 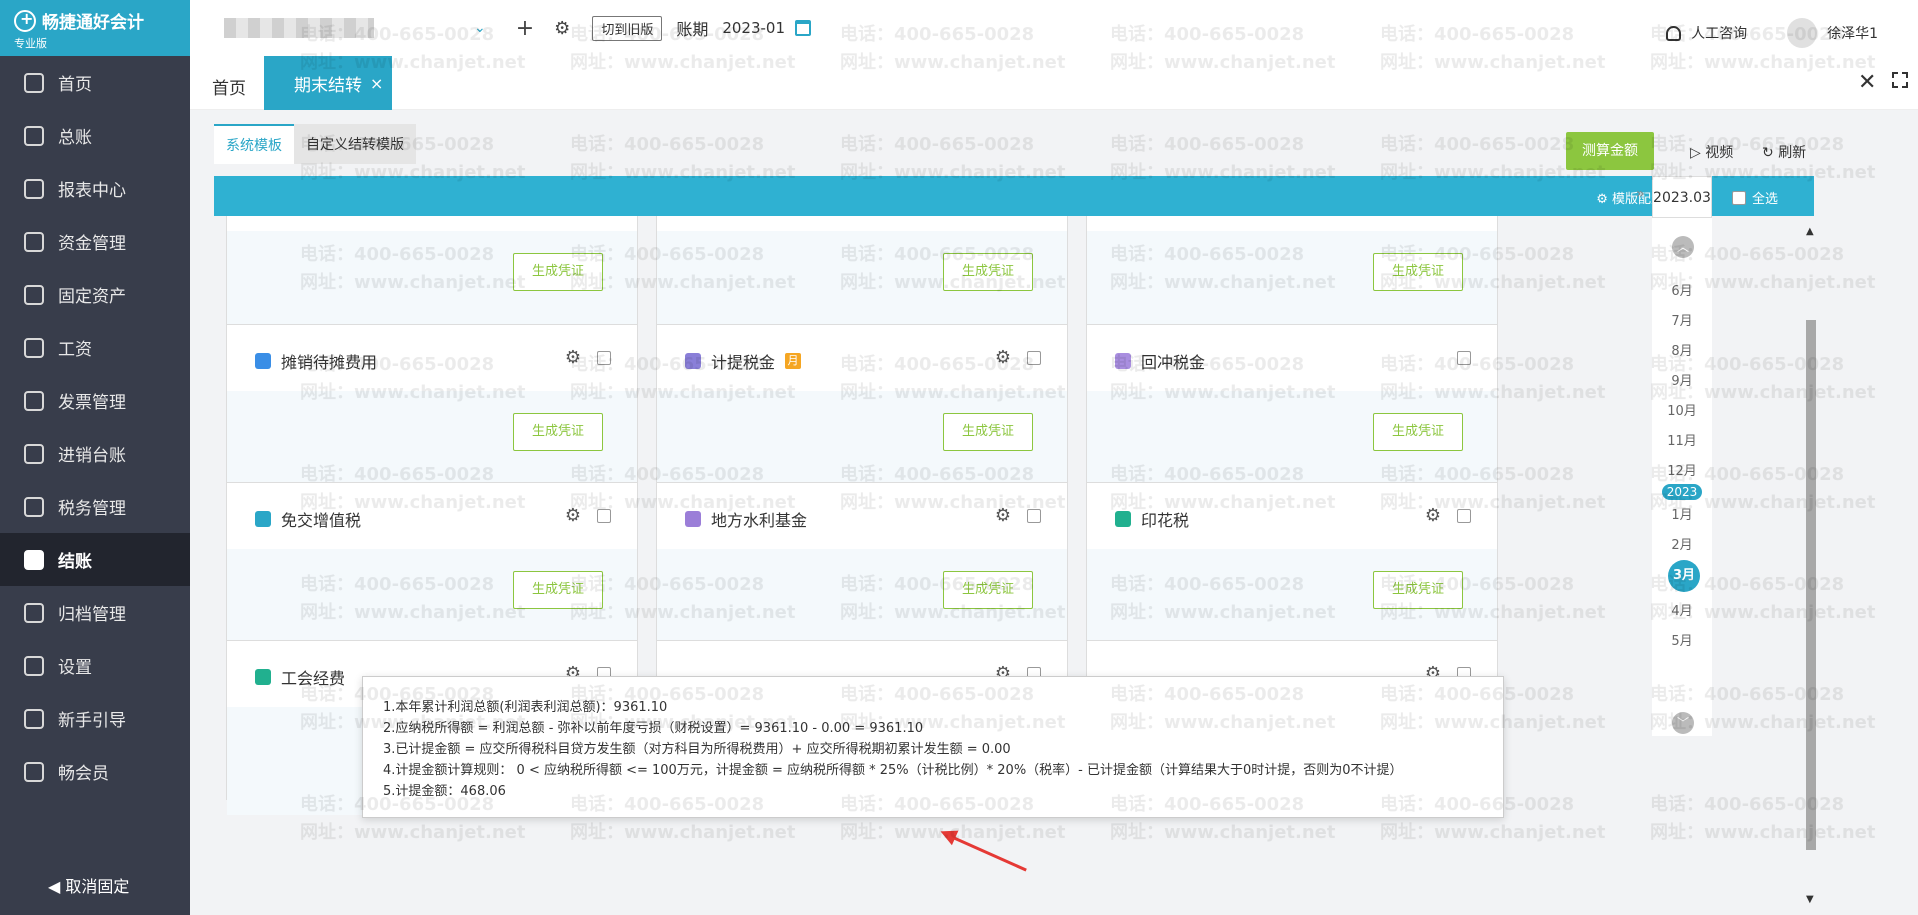 I want to click on sidebar-item-7: 进销台账, so click(x=95, y=453).